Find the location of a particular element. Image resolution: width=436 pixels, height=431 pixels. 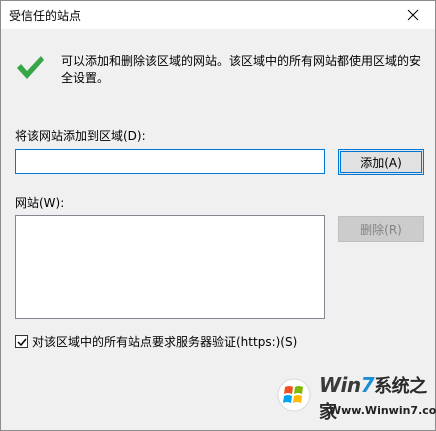

close-button is located at coordinates (413, 15).